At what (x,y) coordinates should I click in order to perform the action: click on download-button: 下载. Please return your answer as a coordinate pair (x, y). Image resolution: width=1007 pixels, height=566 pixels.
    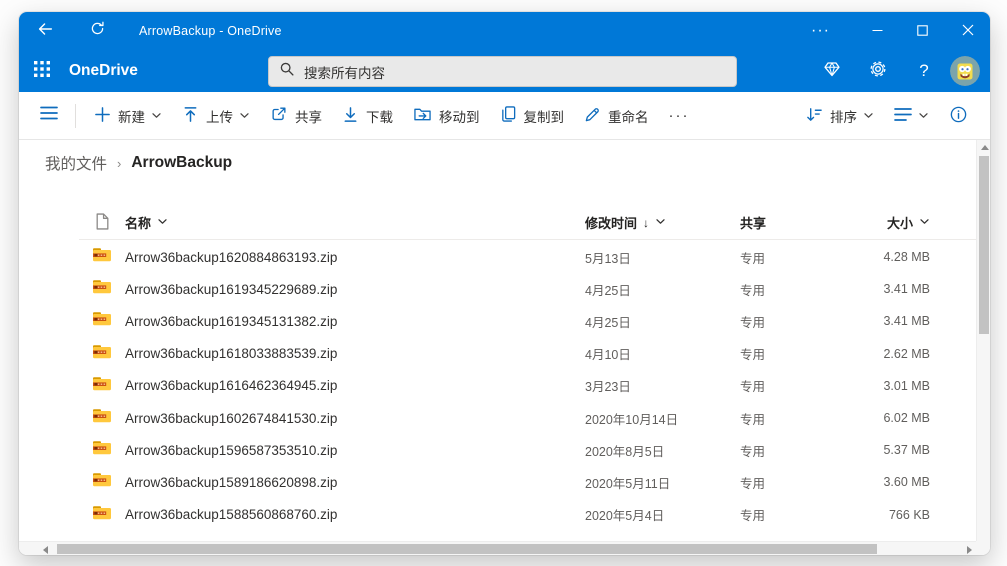
    Looking at the image, I should click on (367, 116).